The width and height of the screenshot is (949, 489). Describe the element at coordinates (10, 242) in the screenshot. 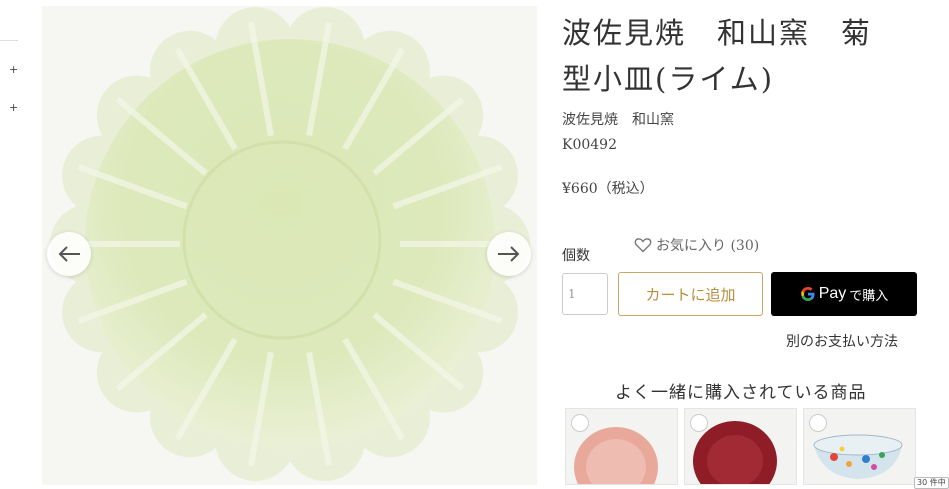

I see `left-filter-rail: + +` at that location.